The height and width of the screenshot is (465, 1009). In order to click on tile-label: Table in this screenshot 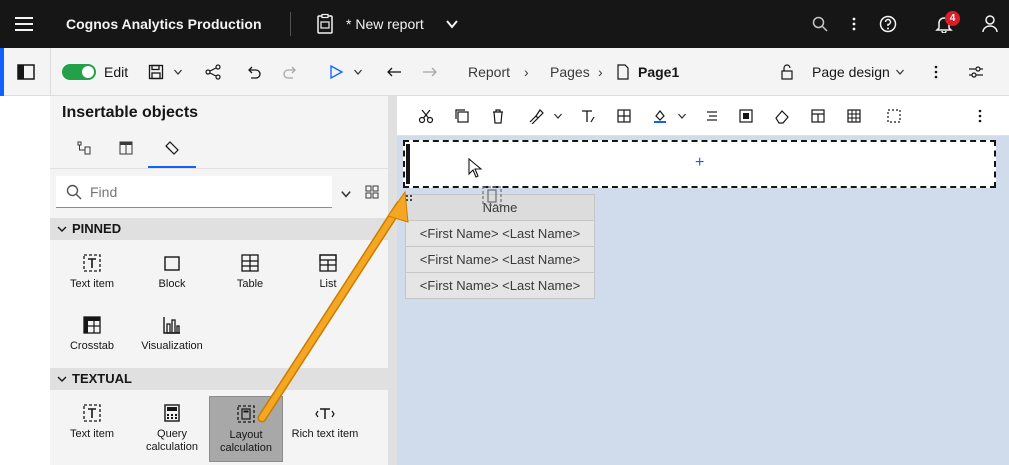, I will do `click(250, 284)`.